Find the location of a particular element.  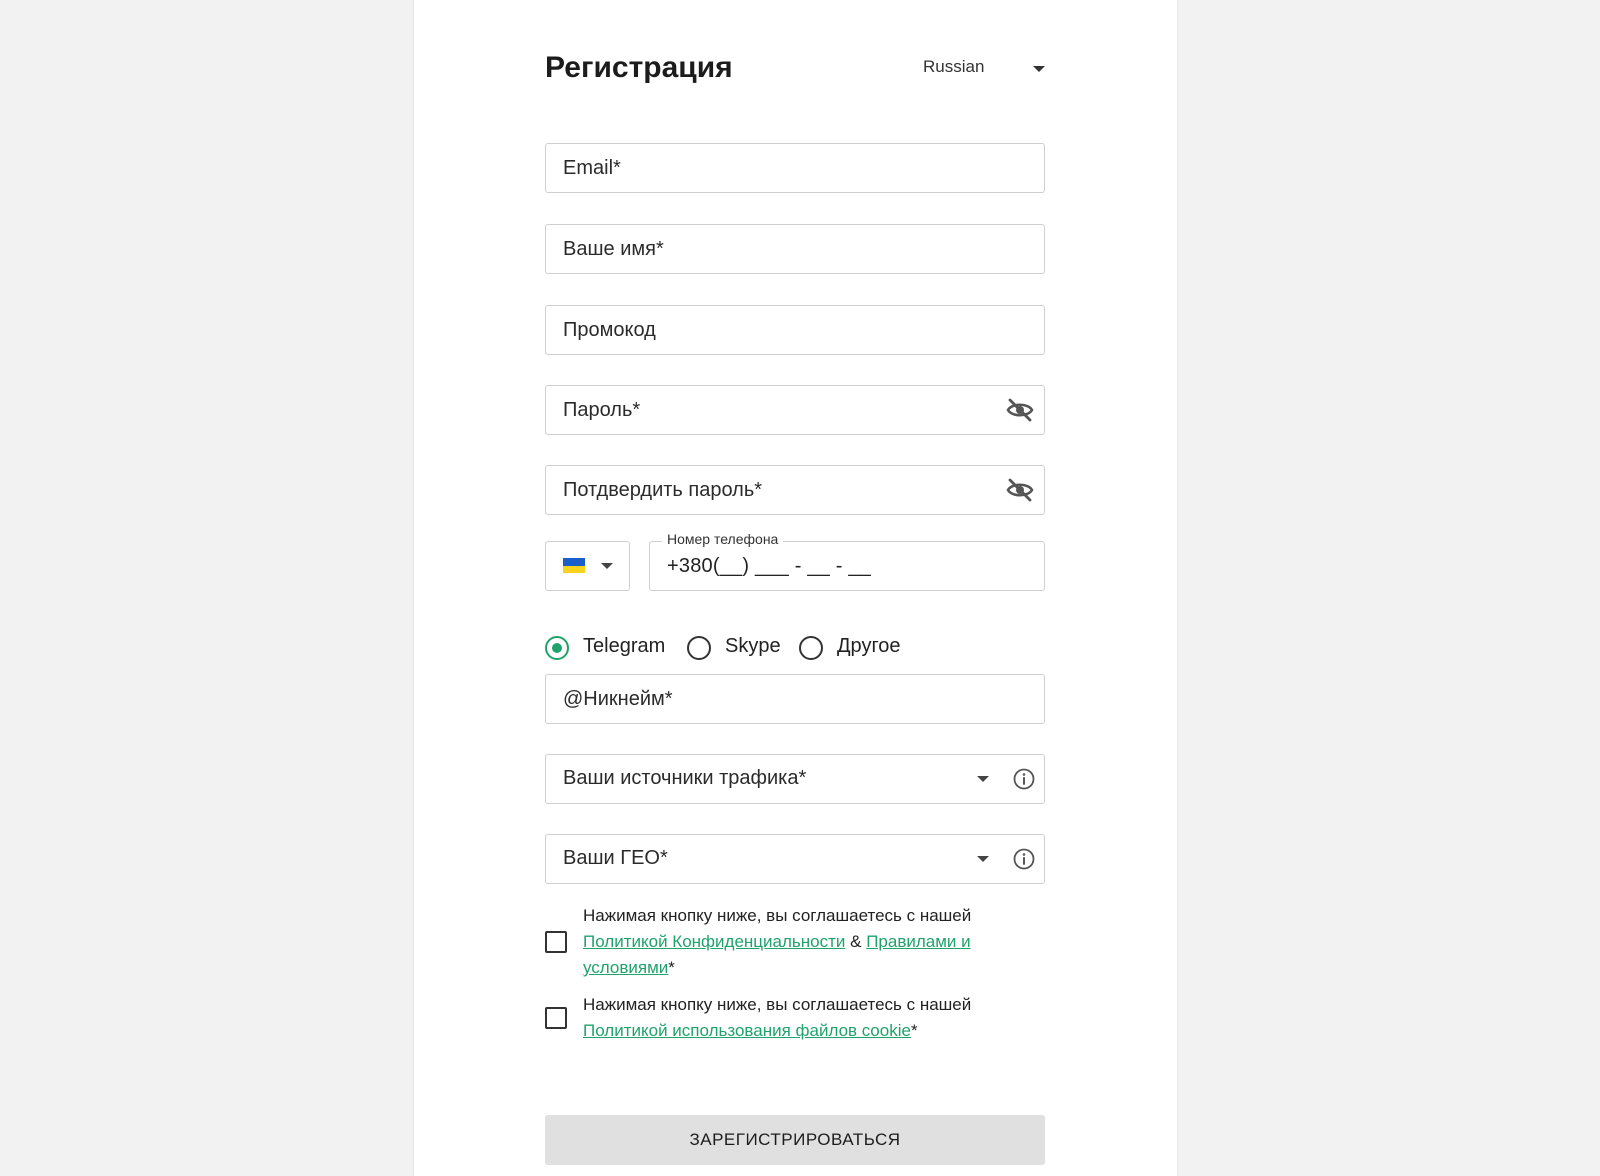

phone-input: +380(__) ___ - __ - __ is located at coordinates (769, 566).